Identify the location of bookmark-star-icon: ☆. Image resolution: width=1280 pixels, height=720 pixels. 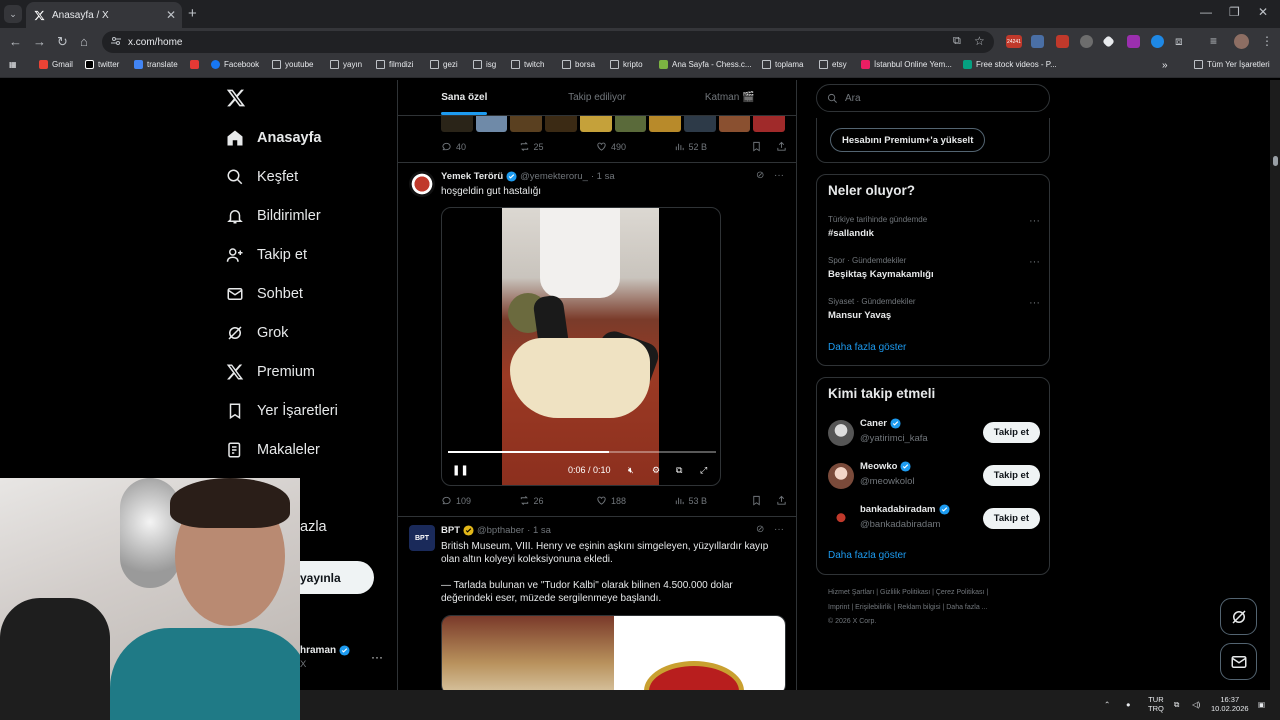
(979, 41).